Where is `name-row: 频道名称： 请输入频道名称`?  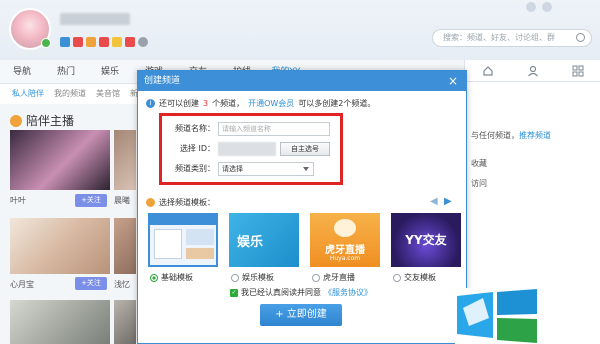 name-row: 频道名称： 请输入频道名称 is located at coordinates (251, 129).